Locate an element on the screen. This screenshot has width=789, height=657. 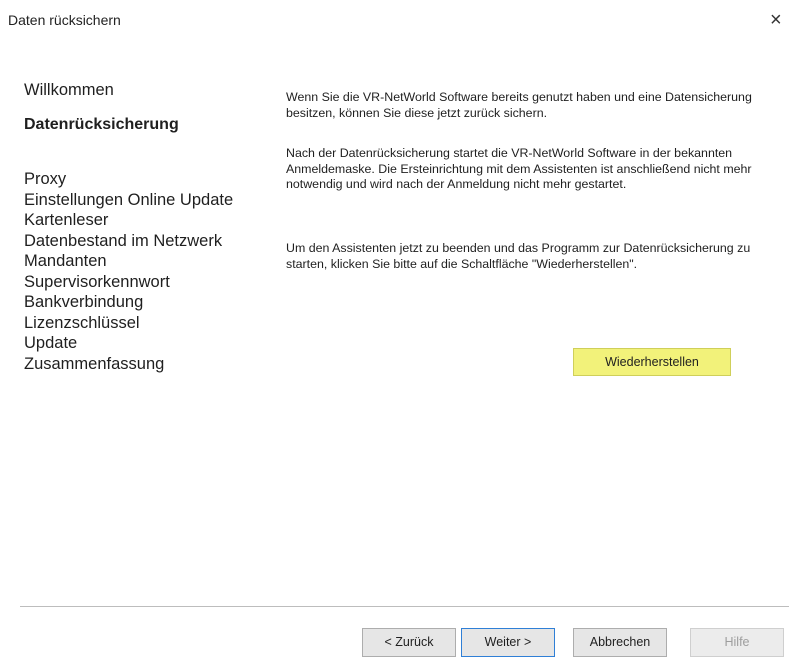
help-button: Hilfe is located at coordinates (737, 642).